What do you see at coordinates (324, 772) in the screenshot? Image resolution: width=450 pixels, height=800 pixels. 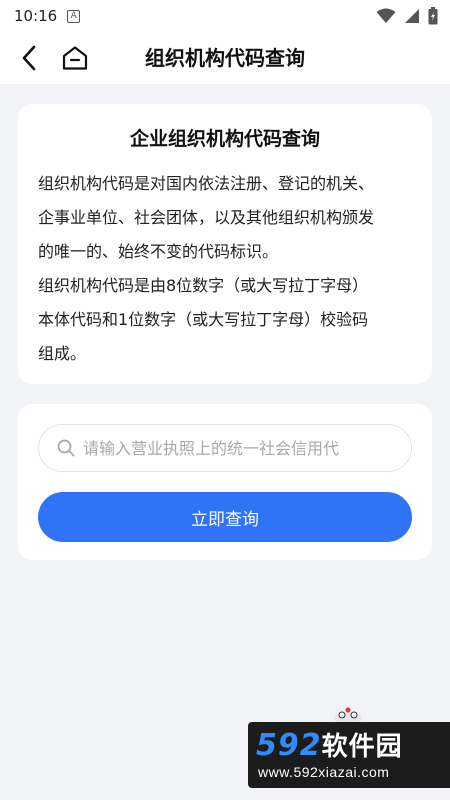 I see `watermark-url: www.592xiazai.com` at bounding box center [324, 772].